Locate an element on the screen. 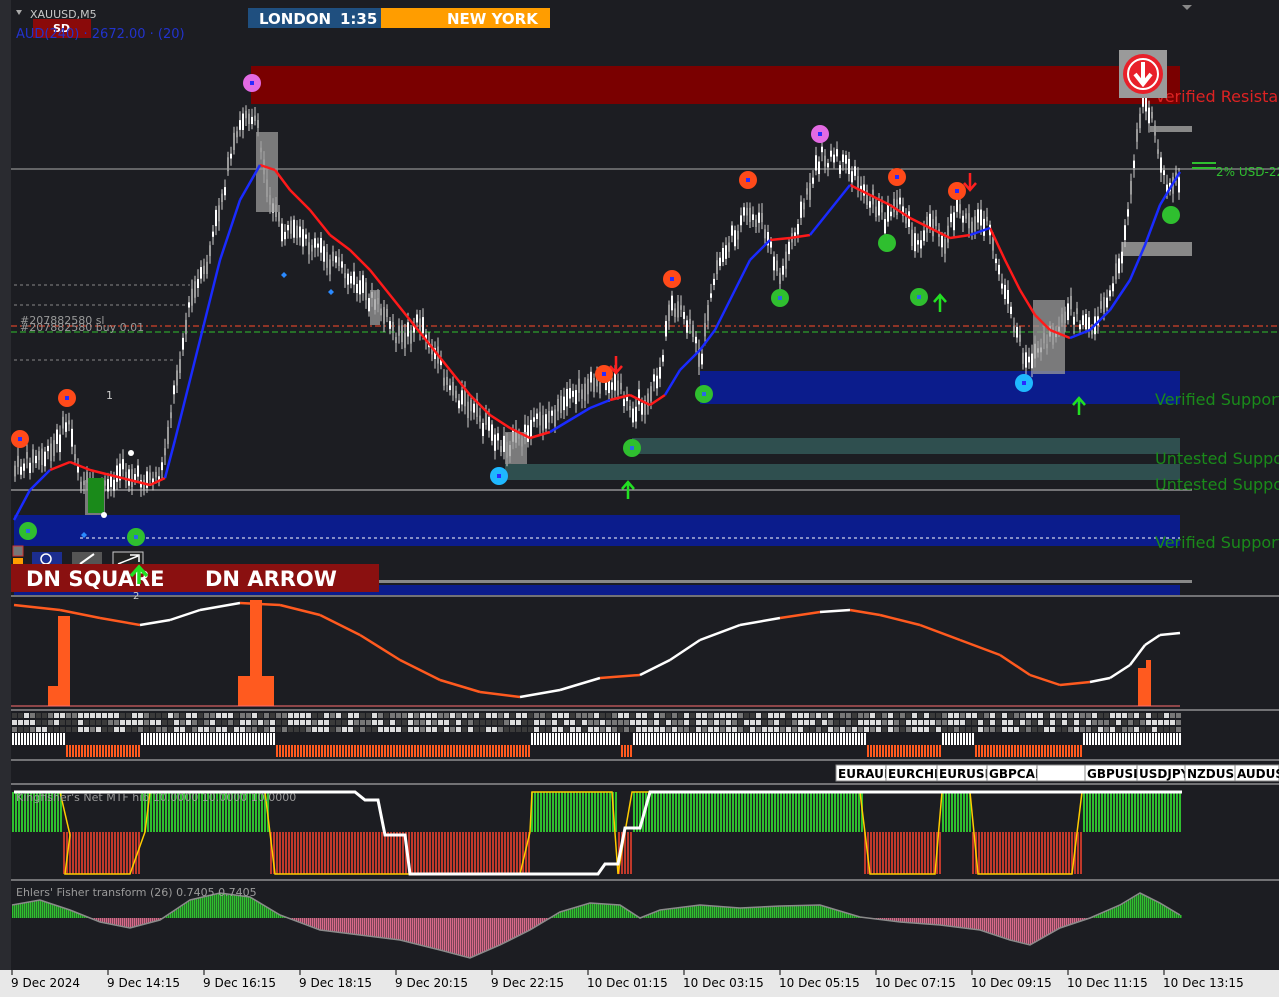 This screenshot has width=1279, height=997. resistance-zone is located at coordinates (715, 85).